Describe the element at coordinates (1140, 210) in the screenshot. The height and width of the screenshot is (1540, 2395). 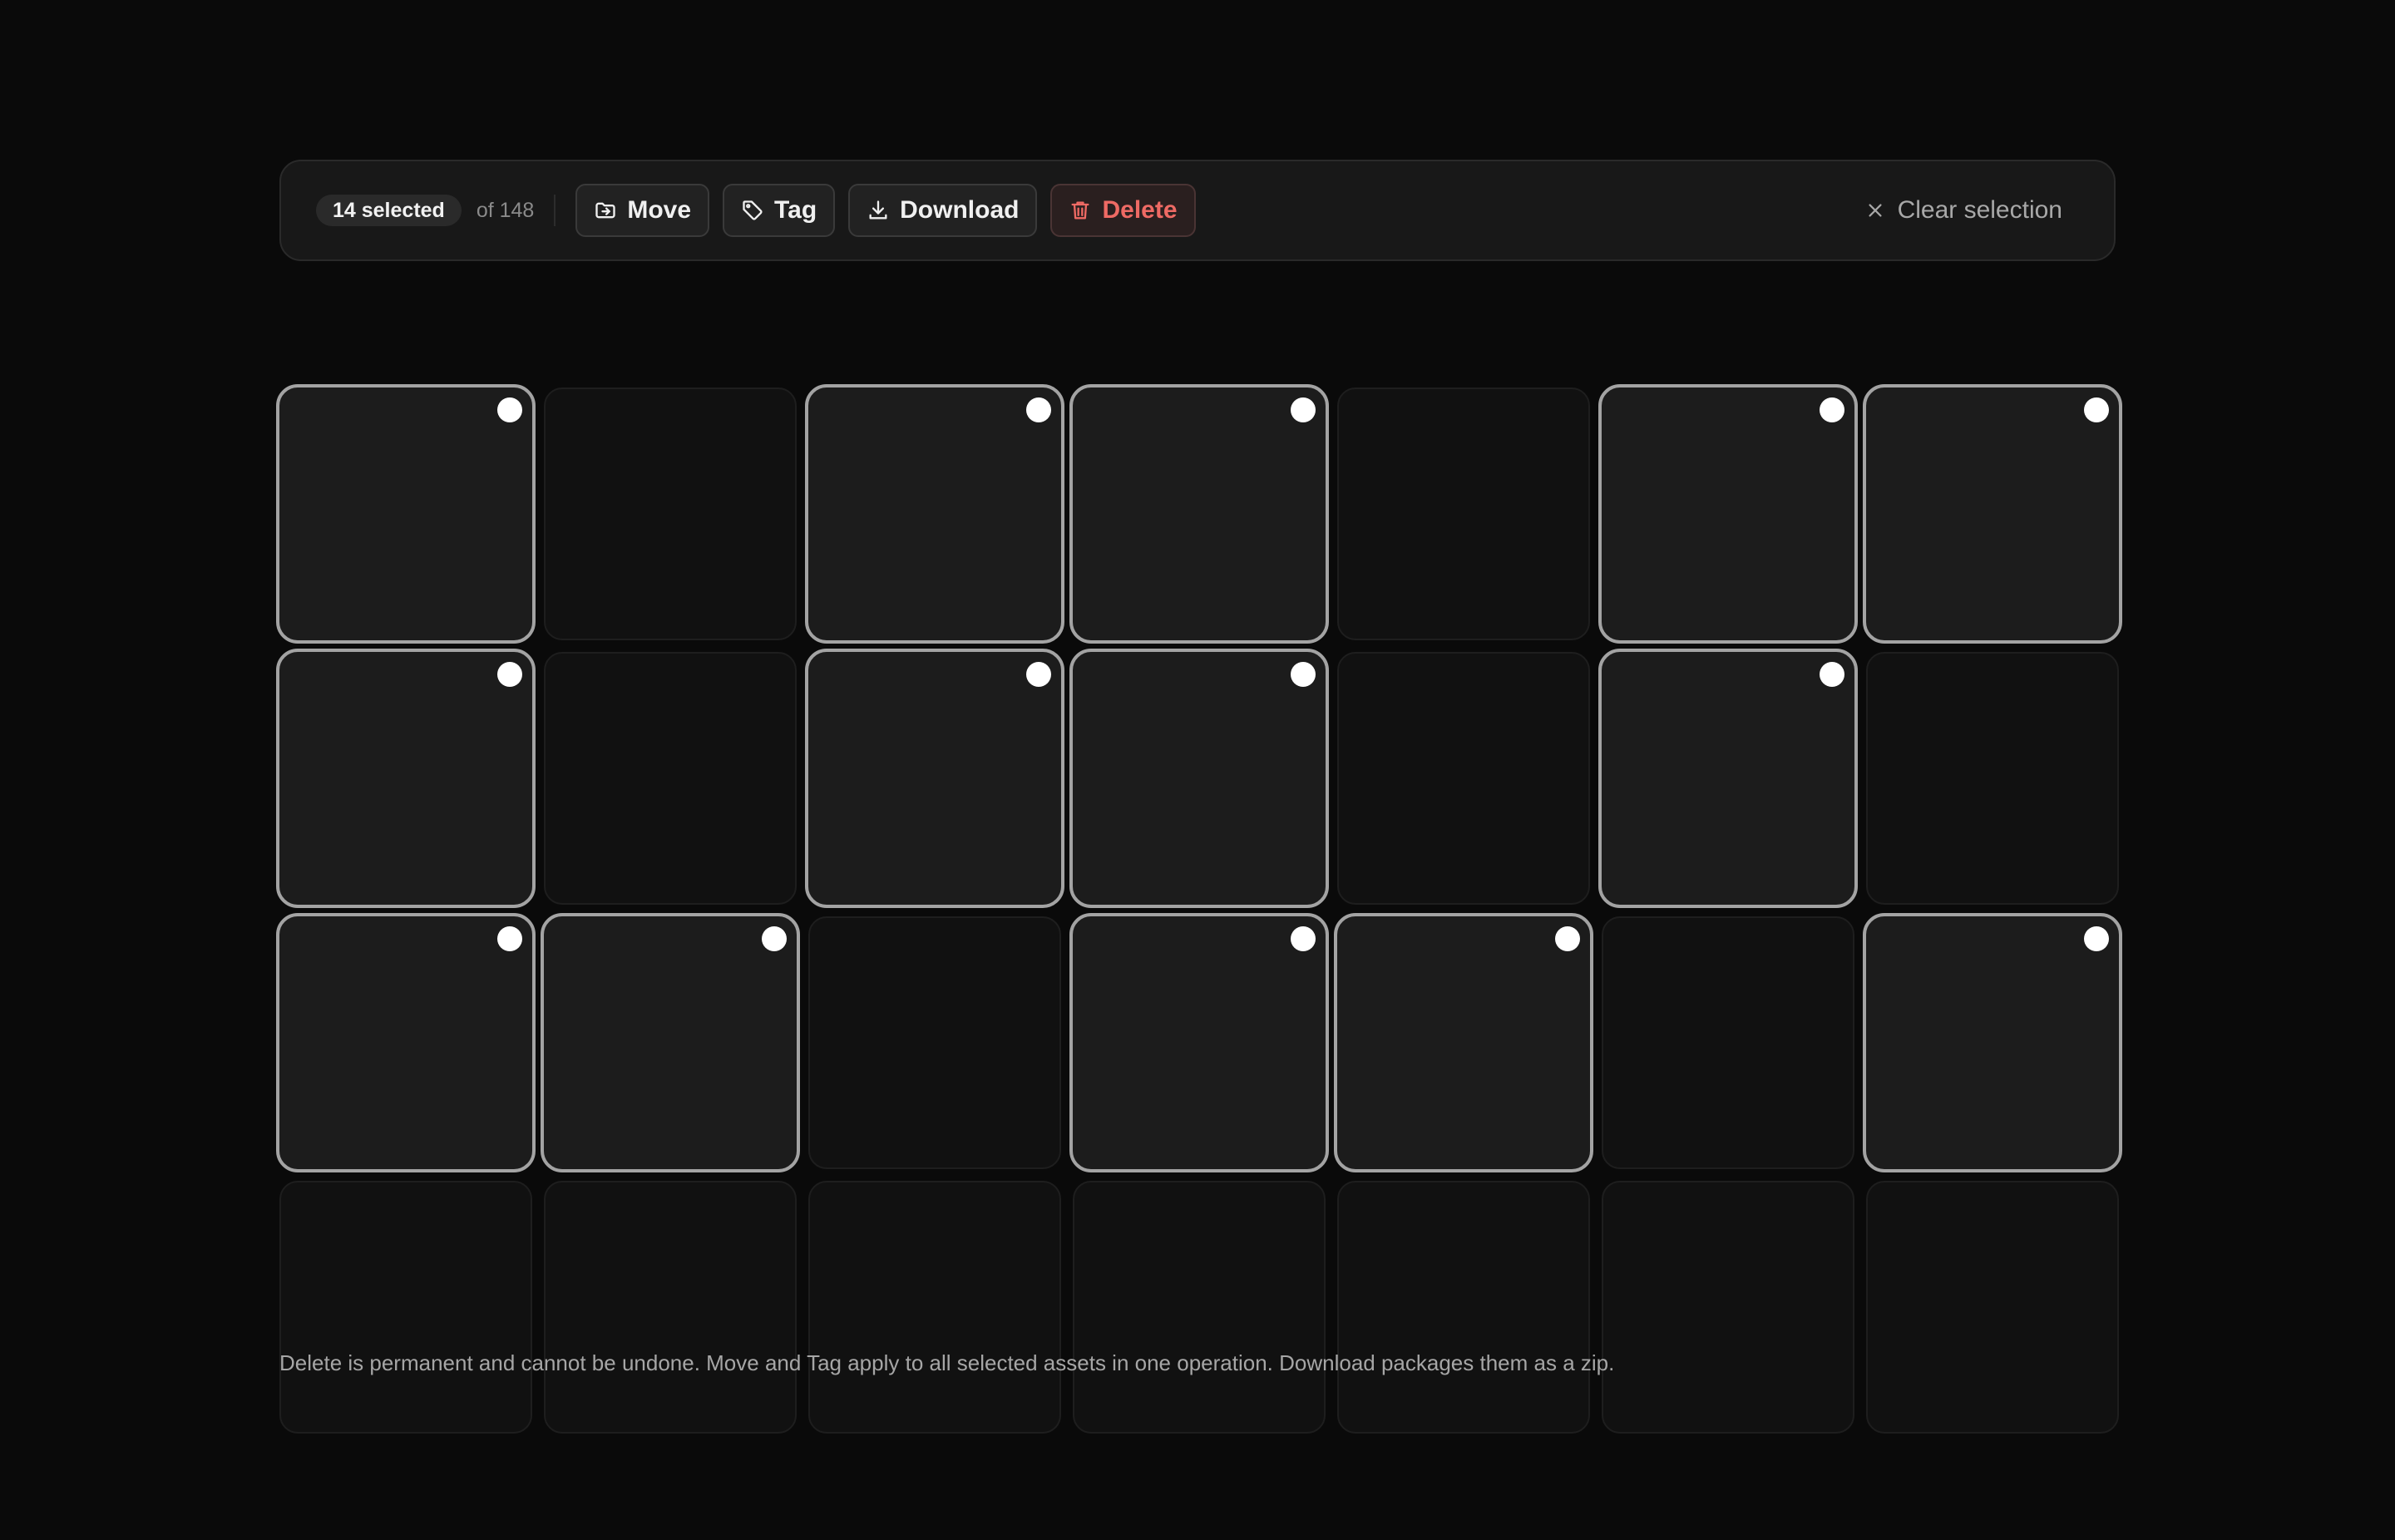
I see `delete-button-label: Delete` at that location.